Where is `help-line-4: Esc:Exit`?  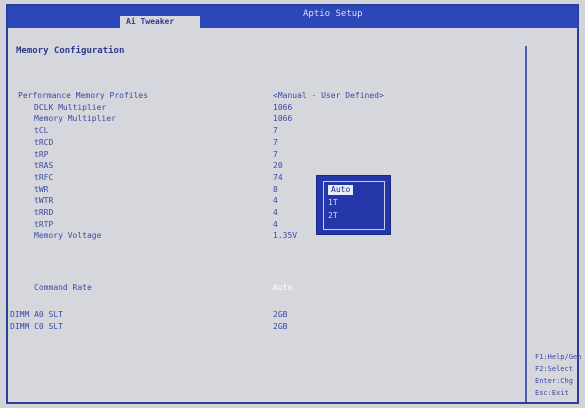
help-line-4: Esc:Exit is located at coordinates (552, 393).